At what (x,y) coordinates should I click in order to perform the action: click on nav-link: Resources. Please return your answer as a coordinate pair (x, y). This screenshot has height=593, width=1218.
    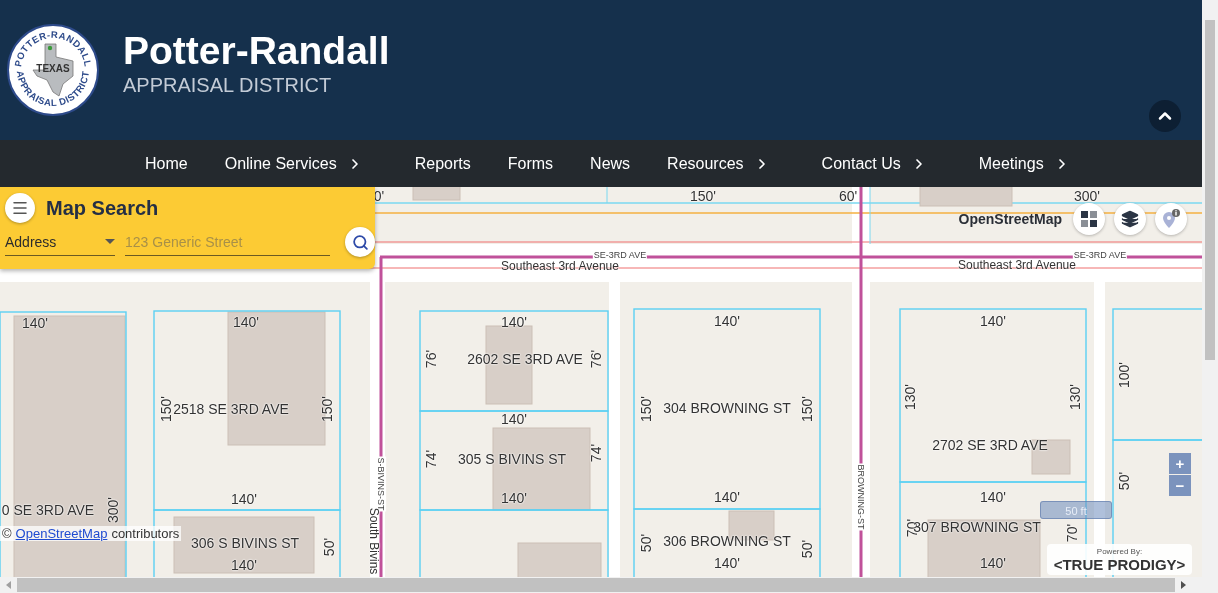
    Looking at the image, I should click on (718, 163).